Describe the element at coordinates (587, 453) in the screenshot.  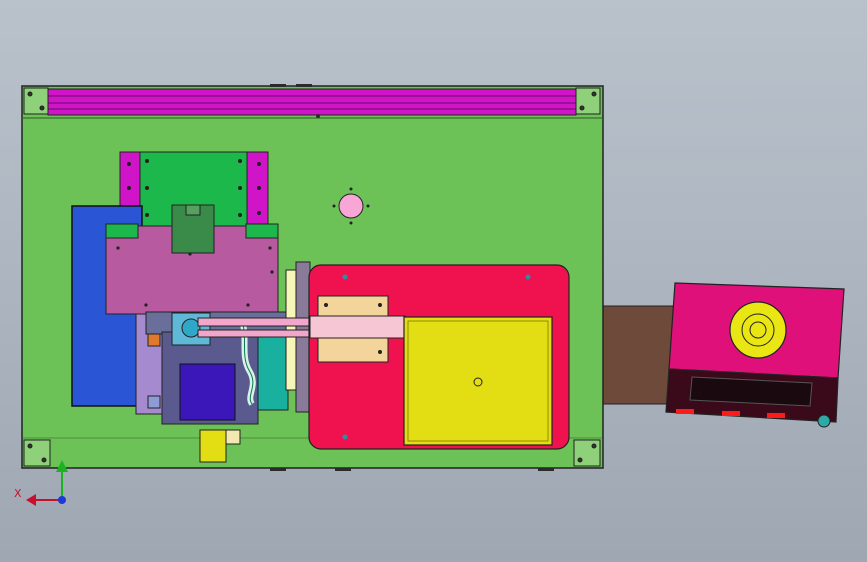
I see `corner-bracket-bottom-right` at that location.